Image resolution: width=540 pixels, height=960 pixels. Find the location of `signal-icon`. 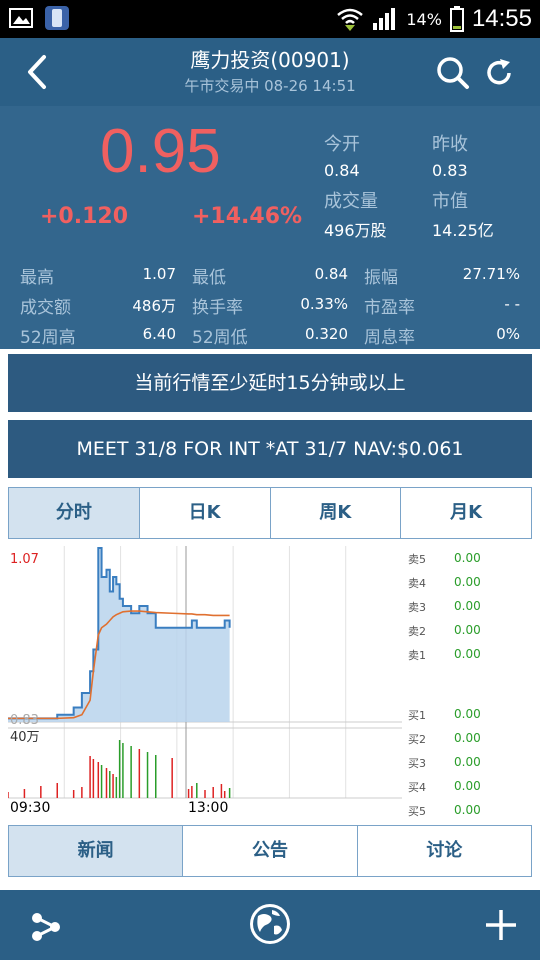

signal-icon is located at coordinates (384, 19).